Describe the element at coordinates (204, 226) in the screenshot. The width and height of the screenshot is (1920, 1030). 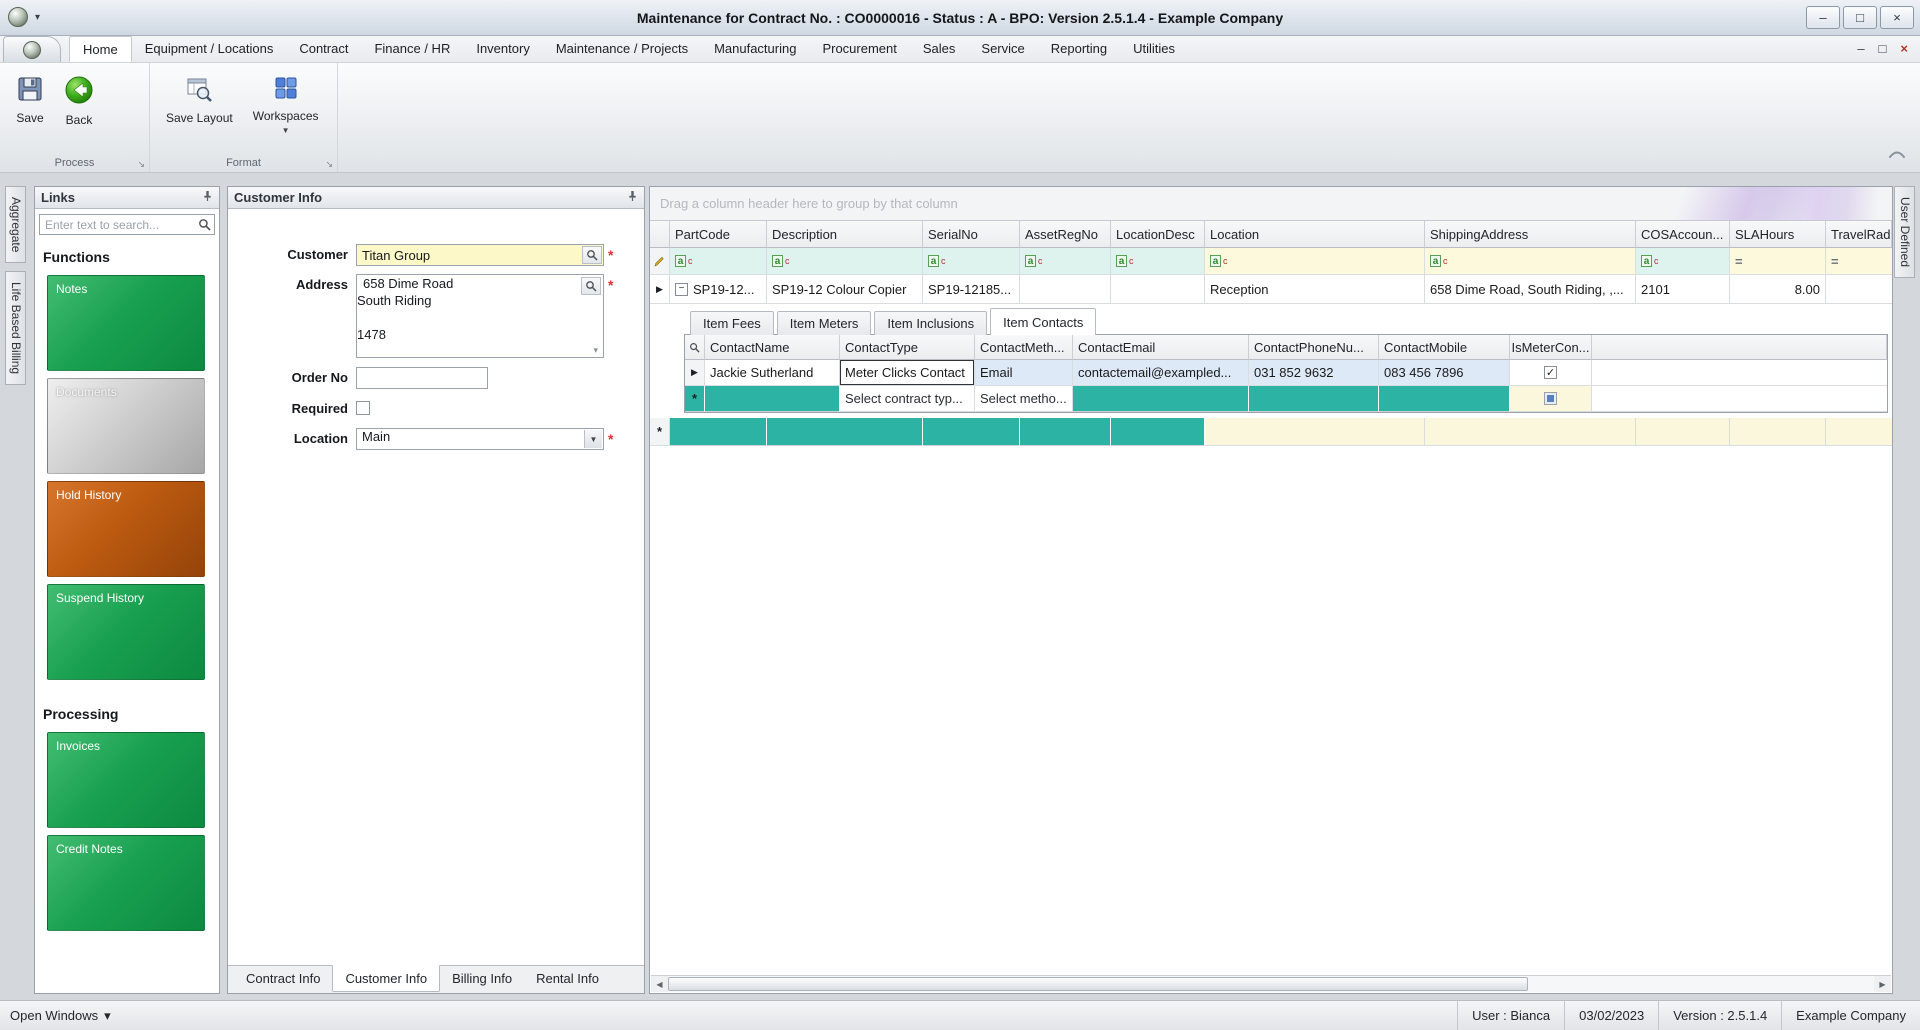
I see `search-icon` at that location.